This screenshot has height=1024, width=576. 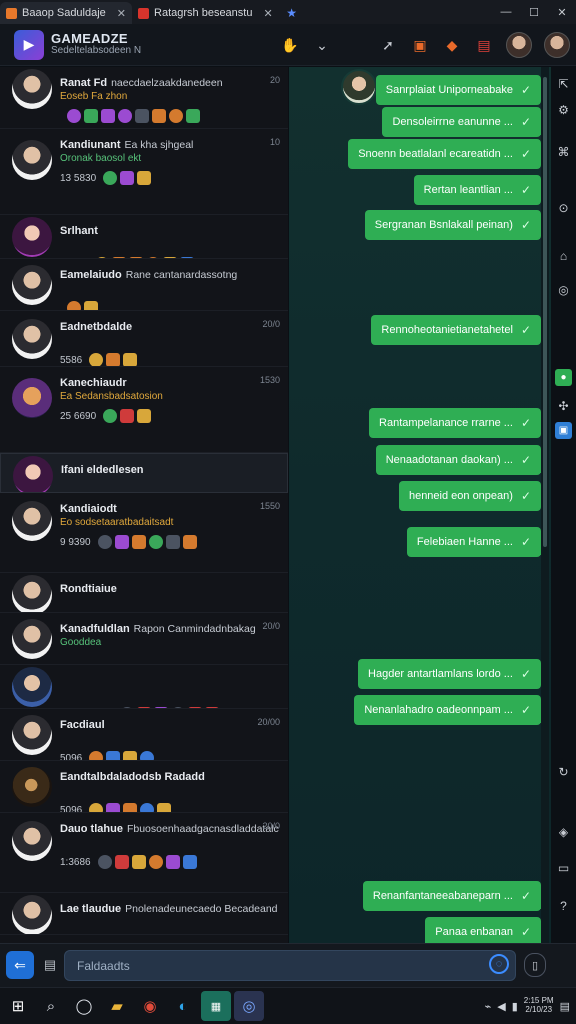 What do you see at coordinates (292, 13) in the screenshot?
I see `pinned-tab: ★` at bounding box center [292, 13].